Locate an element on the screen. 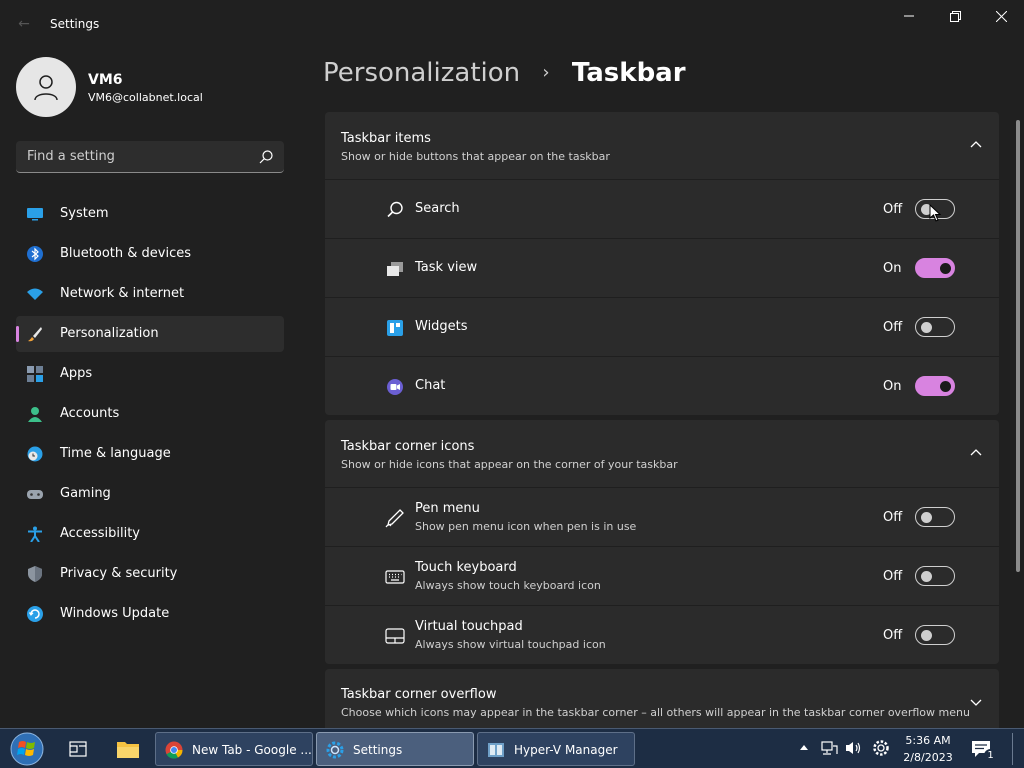 This screenshot has height=768, width=1024. sidebar-item-label: Windows Update is located at coordinates (115, 613).